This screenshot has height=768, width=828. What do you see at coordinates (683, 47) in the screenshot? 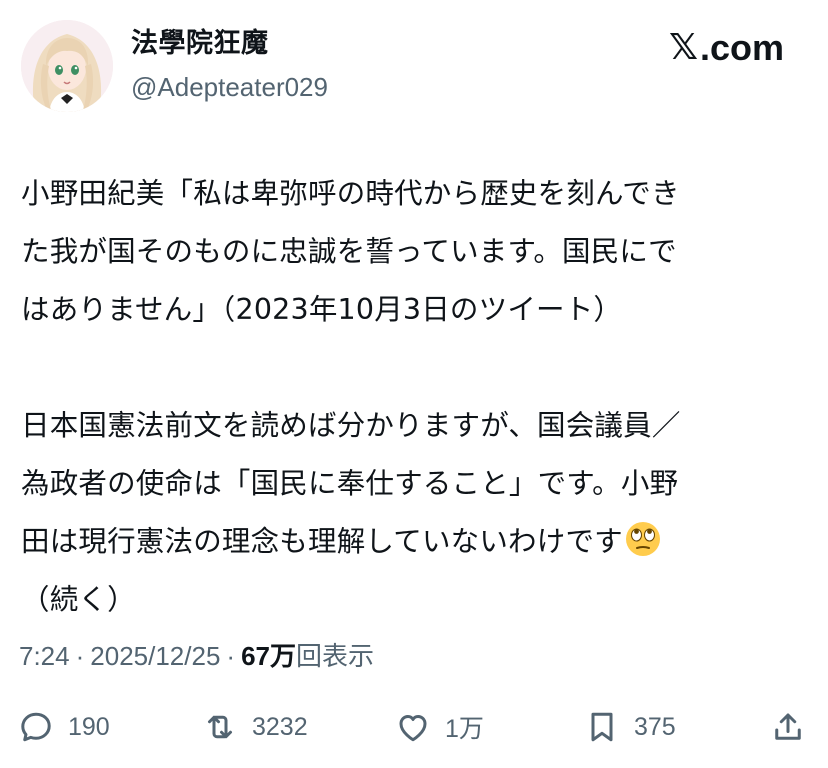
I see `x-logo-icon: 𝕏` at bounding box center [683, 47].